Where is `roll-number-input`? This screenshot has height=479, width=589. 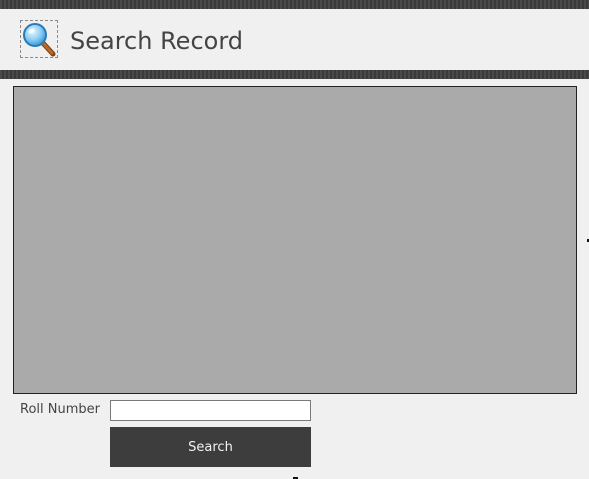 roll-number-input is located at coordinates (210, 410).